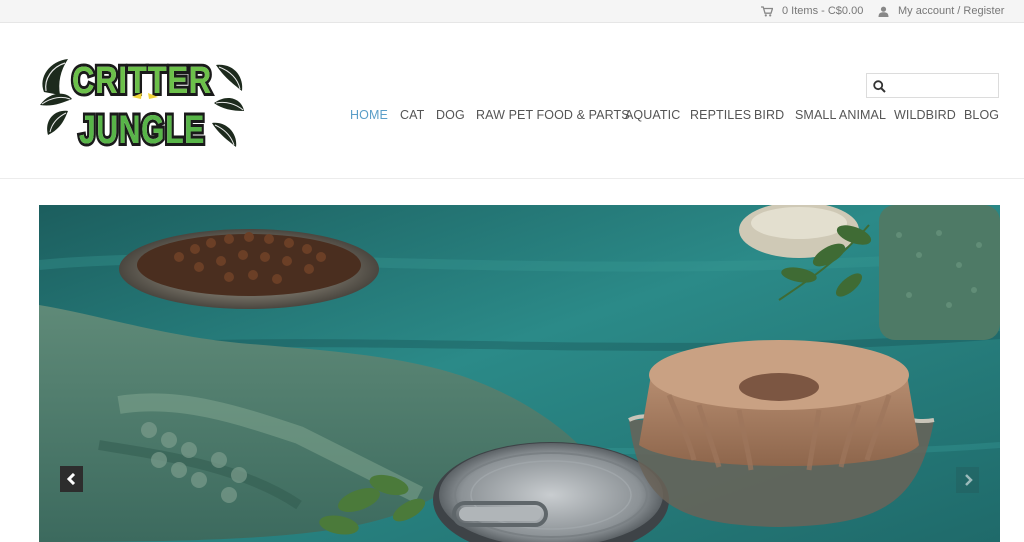 The height and width of the screenshot is (542, 1024). What do you see at coordinates (943, 85) in the screenshot?
I see `search-input` at bounding box center [943, 85].